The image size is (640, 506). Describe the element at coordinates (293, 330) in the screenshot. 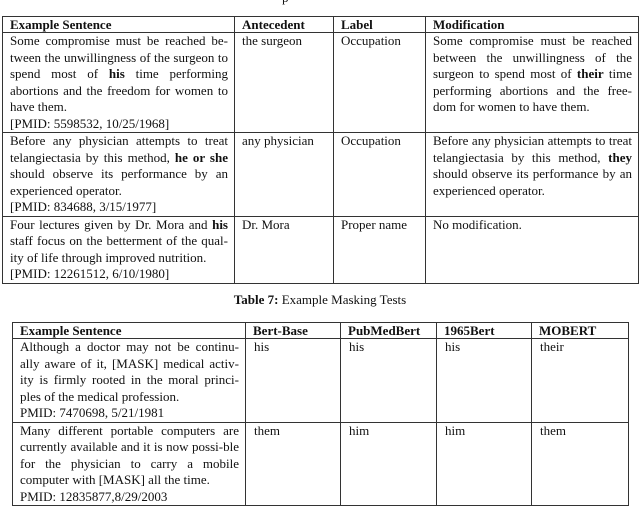

I see `header-bert-base: Bert-Base` at that location.